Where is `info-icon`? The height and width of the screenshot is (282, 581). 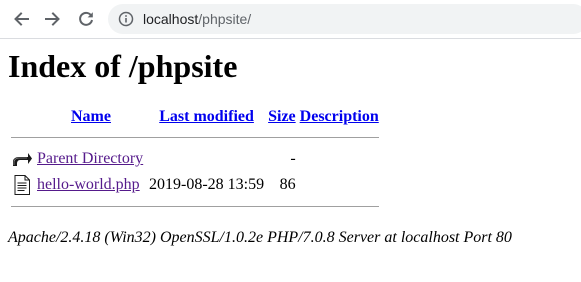
info-icon is located at coordinates (126, 19).